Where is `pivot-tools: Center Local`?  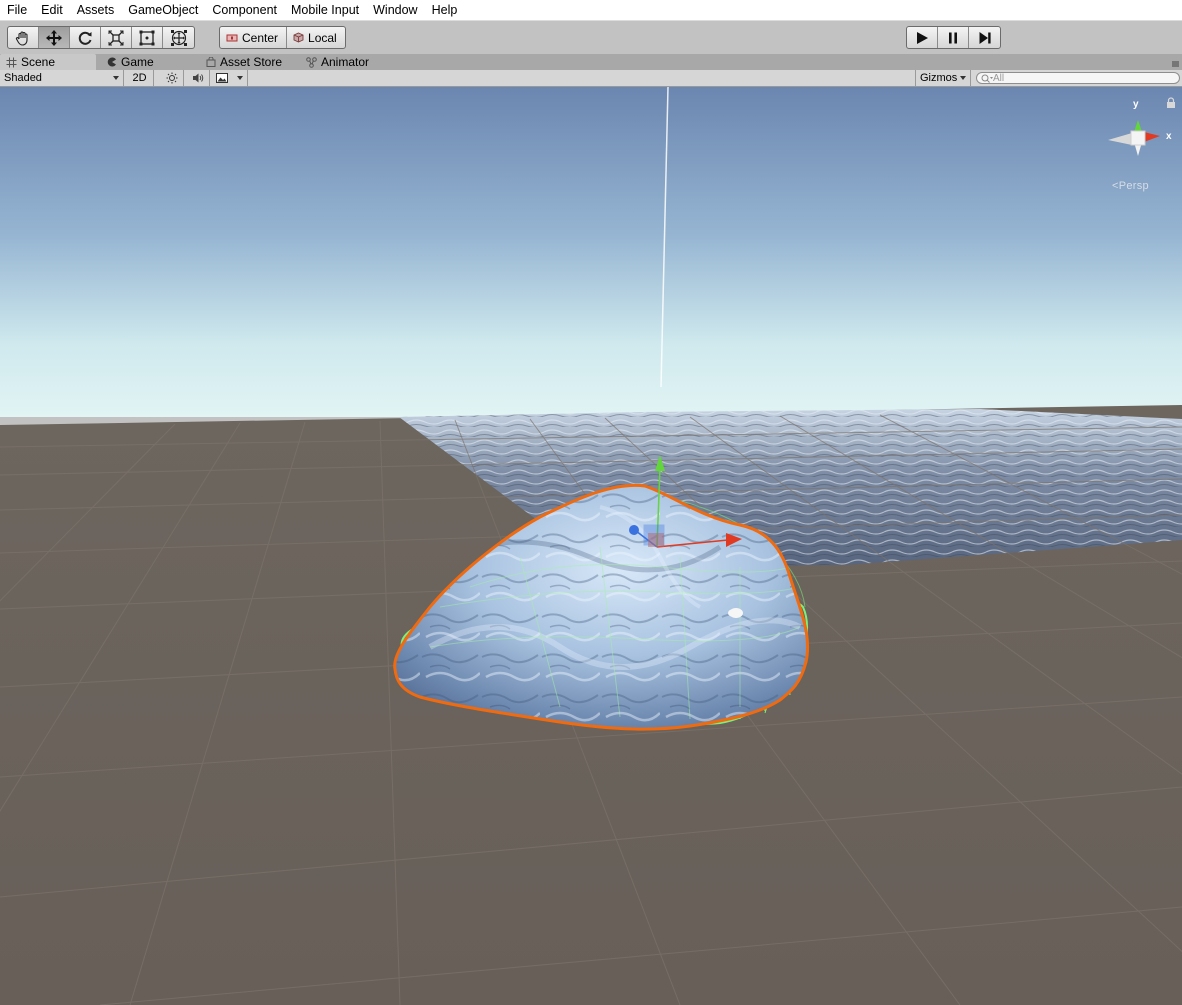
pivot-tools: Center Local is located at coordinates (282, 37).